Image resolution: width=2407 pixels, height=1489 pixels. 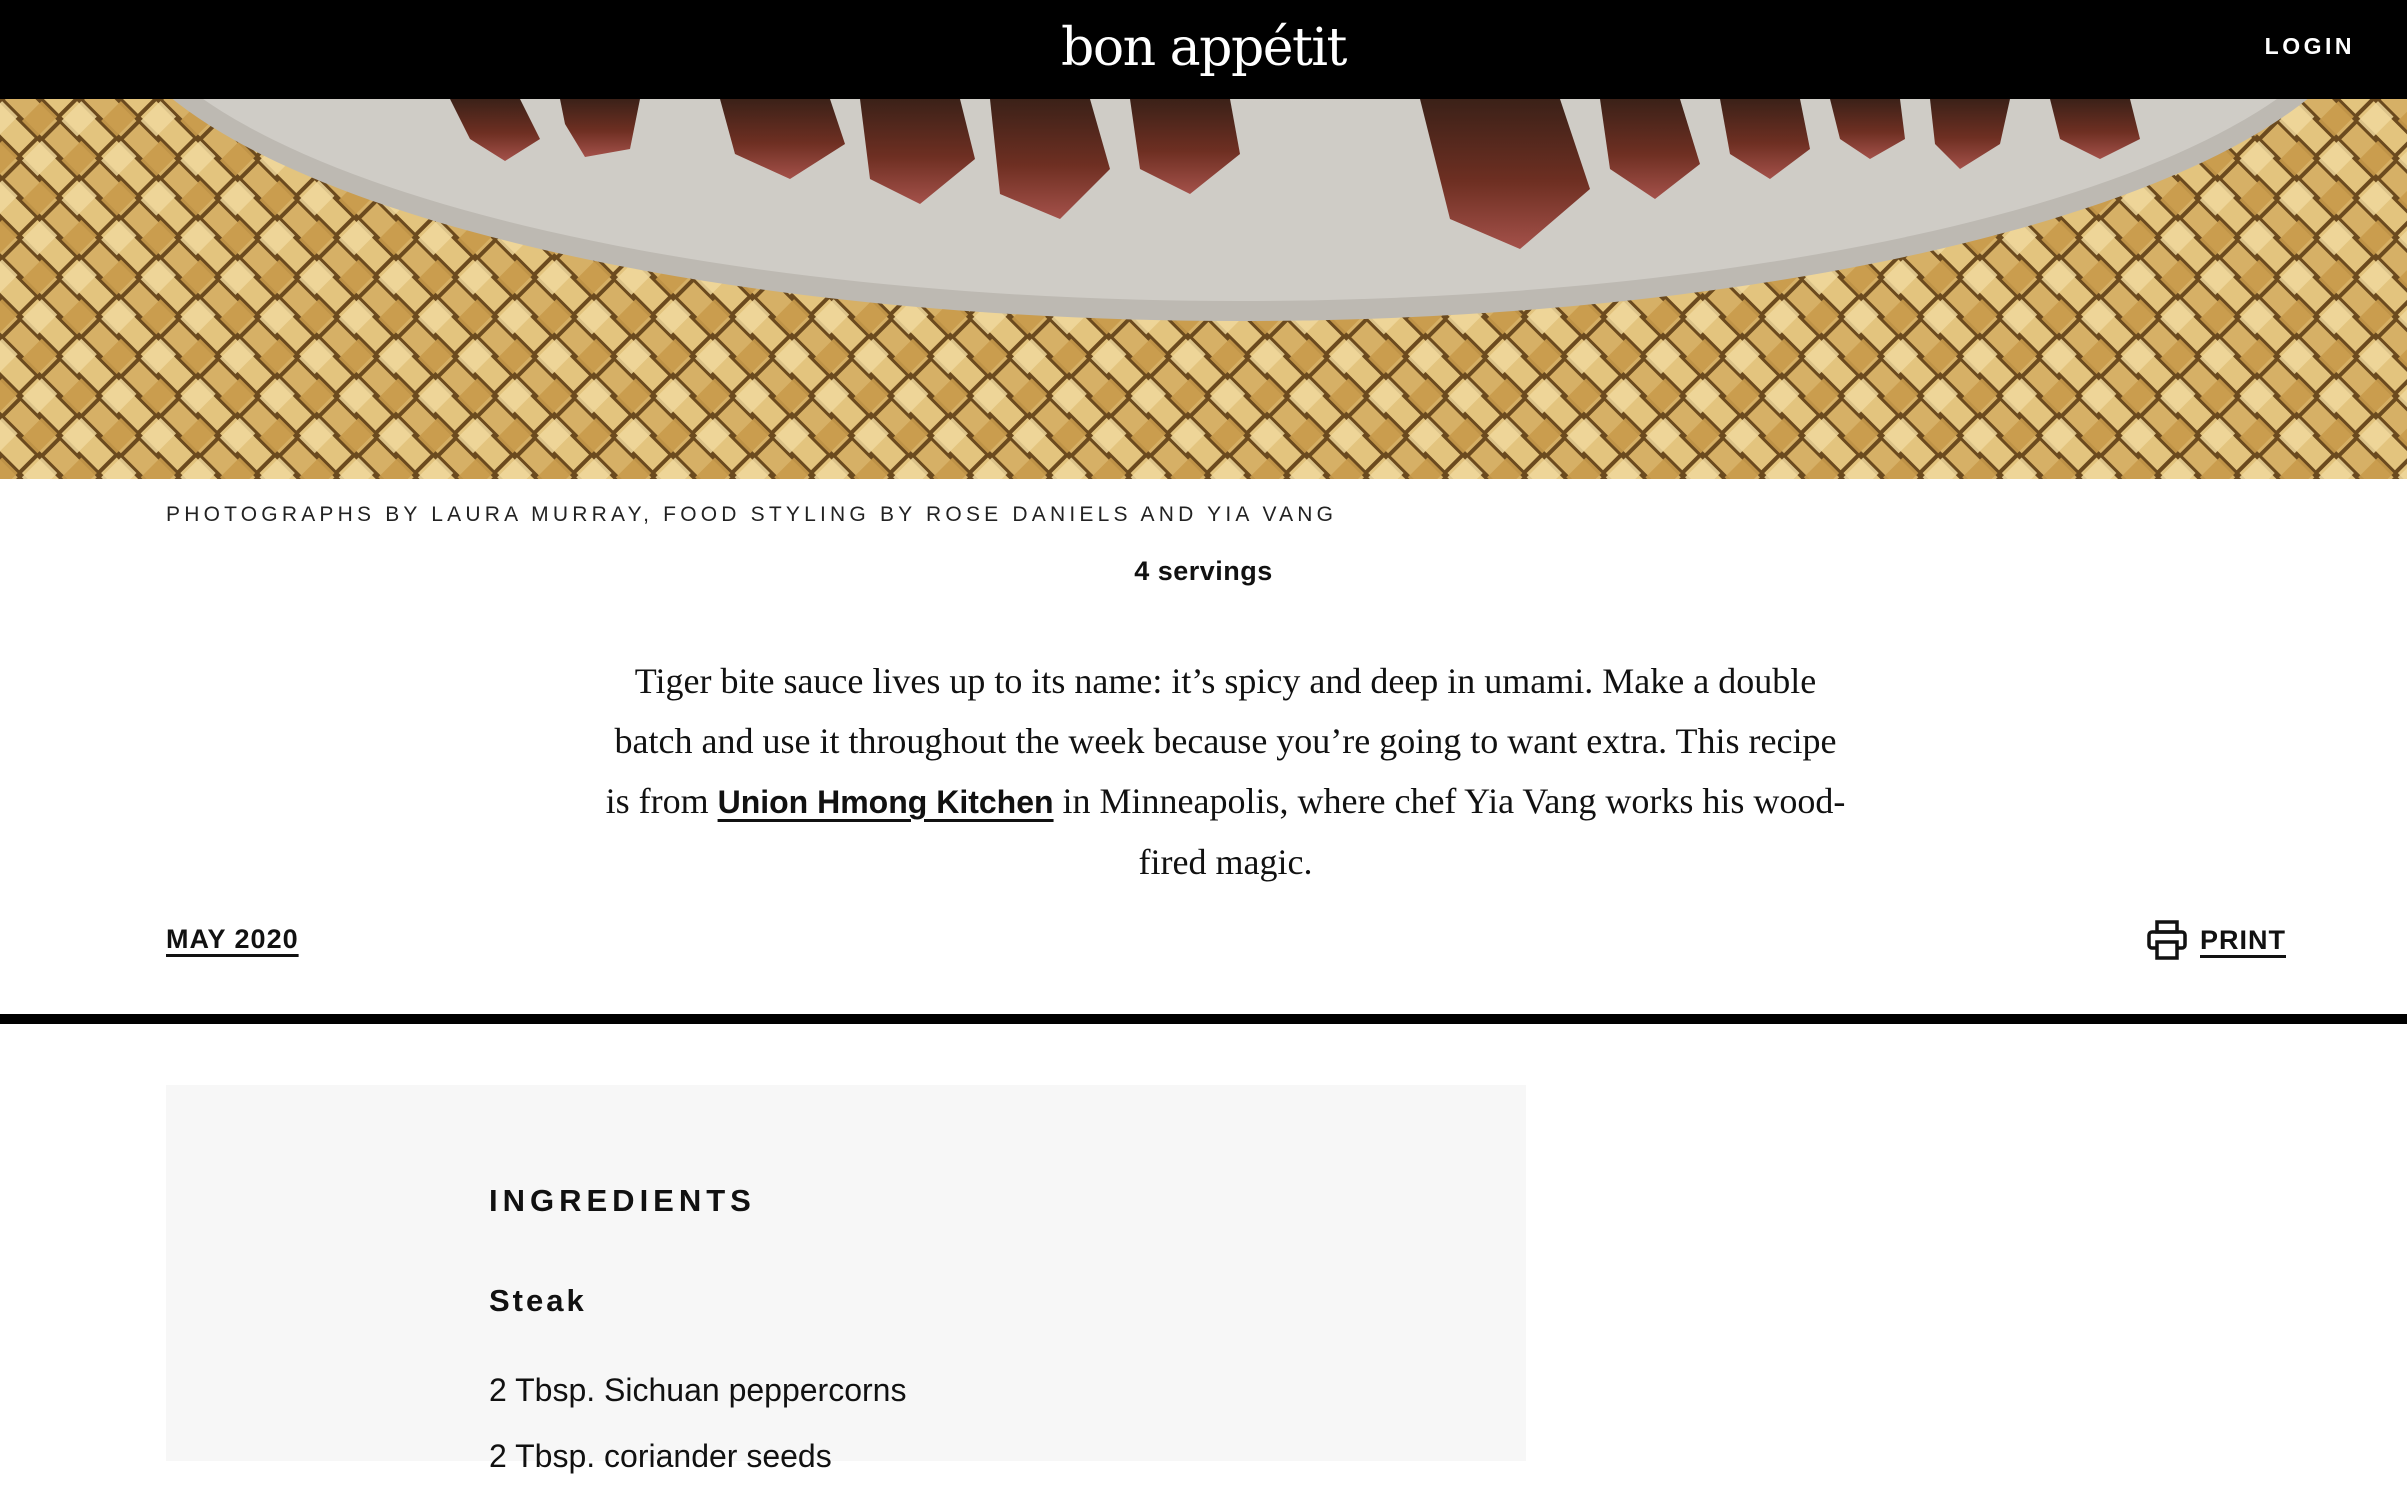 I want to click on union-hmong-kitchen-link: Union Hmong Kitchen, so click(x=886, y=802).